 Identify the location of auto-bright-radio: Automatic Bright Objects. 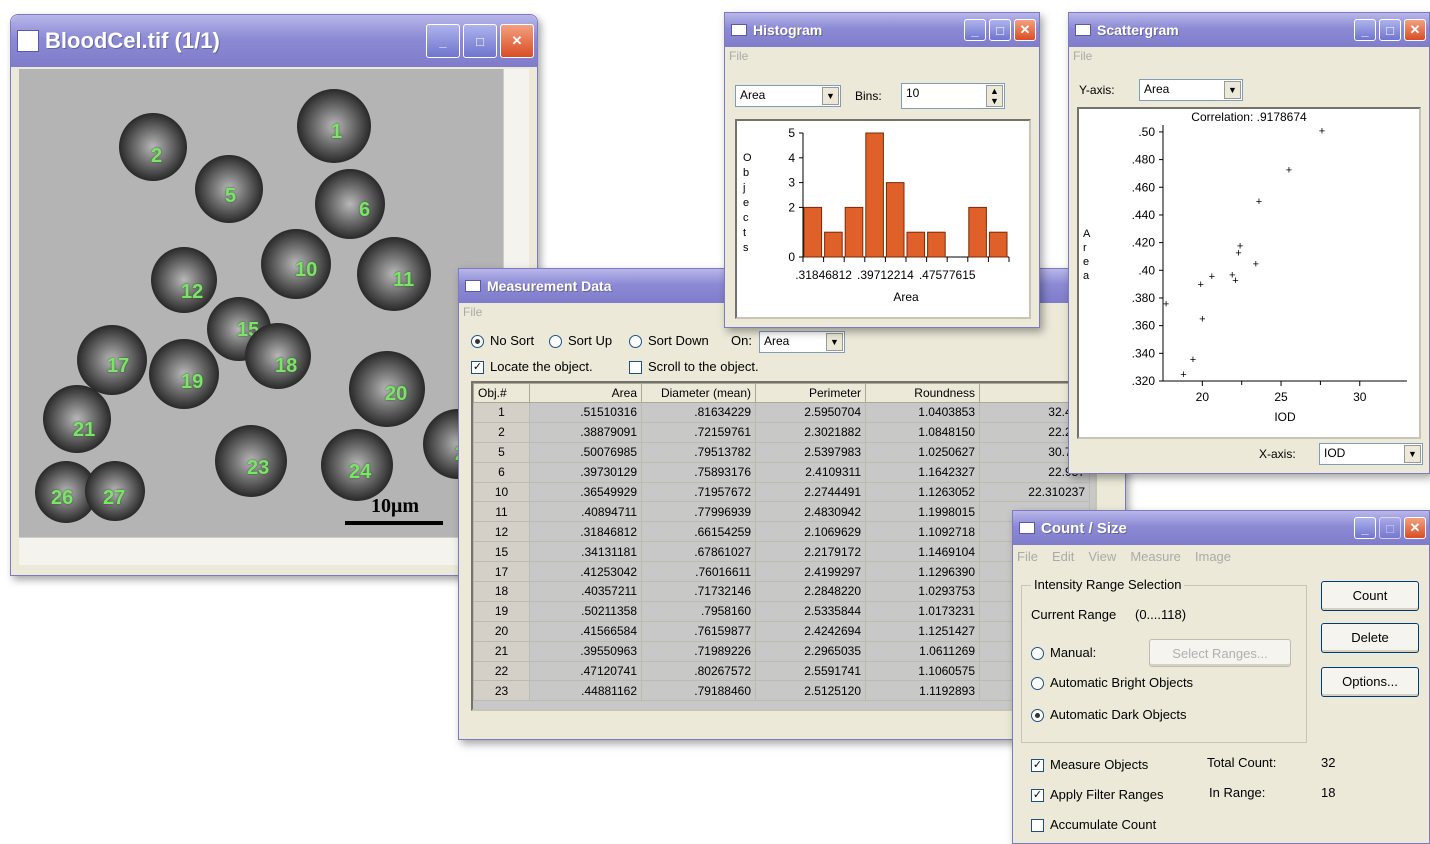
(1112, 683).